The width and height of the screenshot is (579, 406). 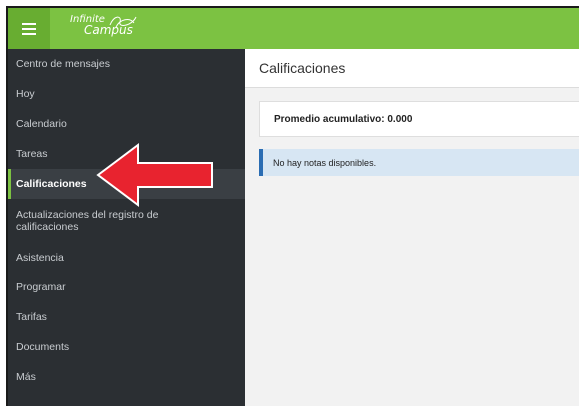 What do you see at coordinates (126, 64) in the screenshot?
I see `sidebar-item-centro-de-mensajes: Centro de mensajes` at bounding box center [126, 64].